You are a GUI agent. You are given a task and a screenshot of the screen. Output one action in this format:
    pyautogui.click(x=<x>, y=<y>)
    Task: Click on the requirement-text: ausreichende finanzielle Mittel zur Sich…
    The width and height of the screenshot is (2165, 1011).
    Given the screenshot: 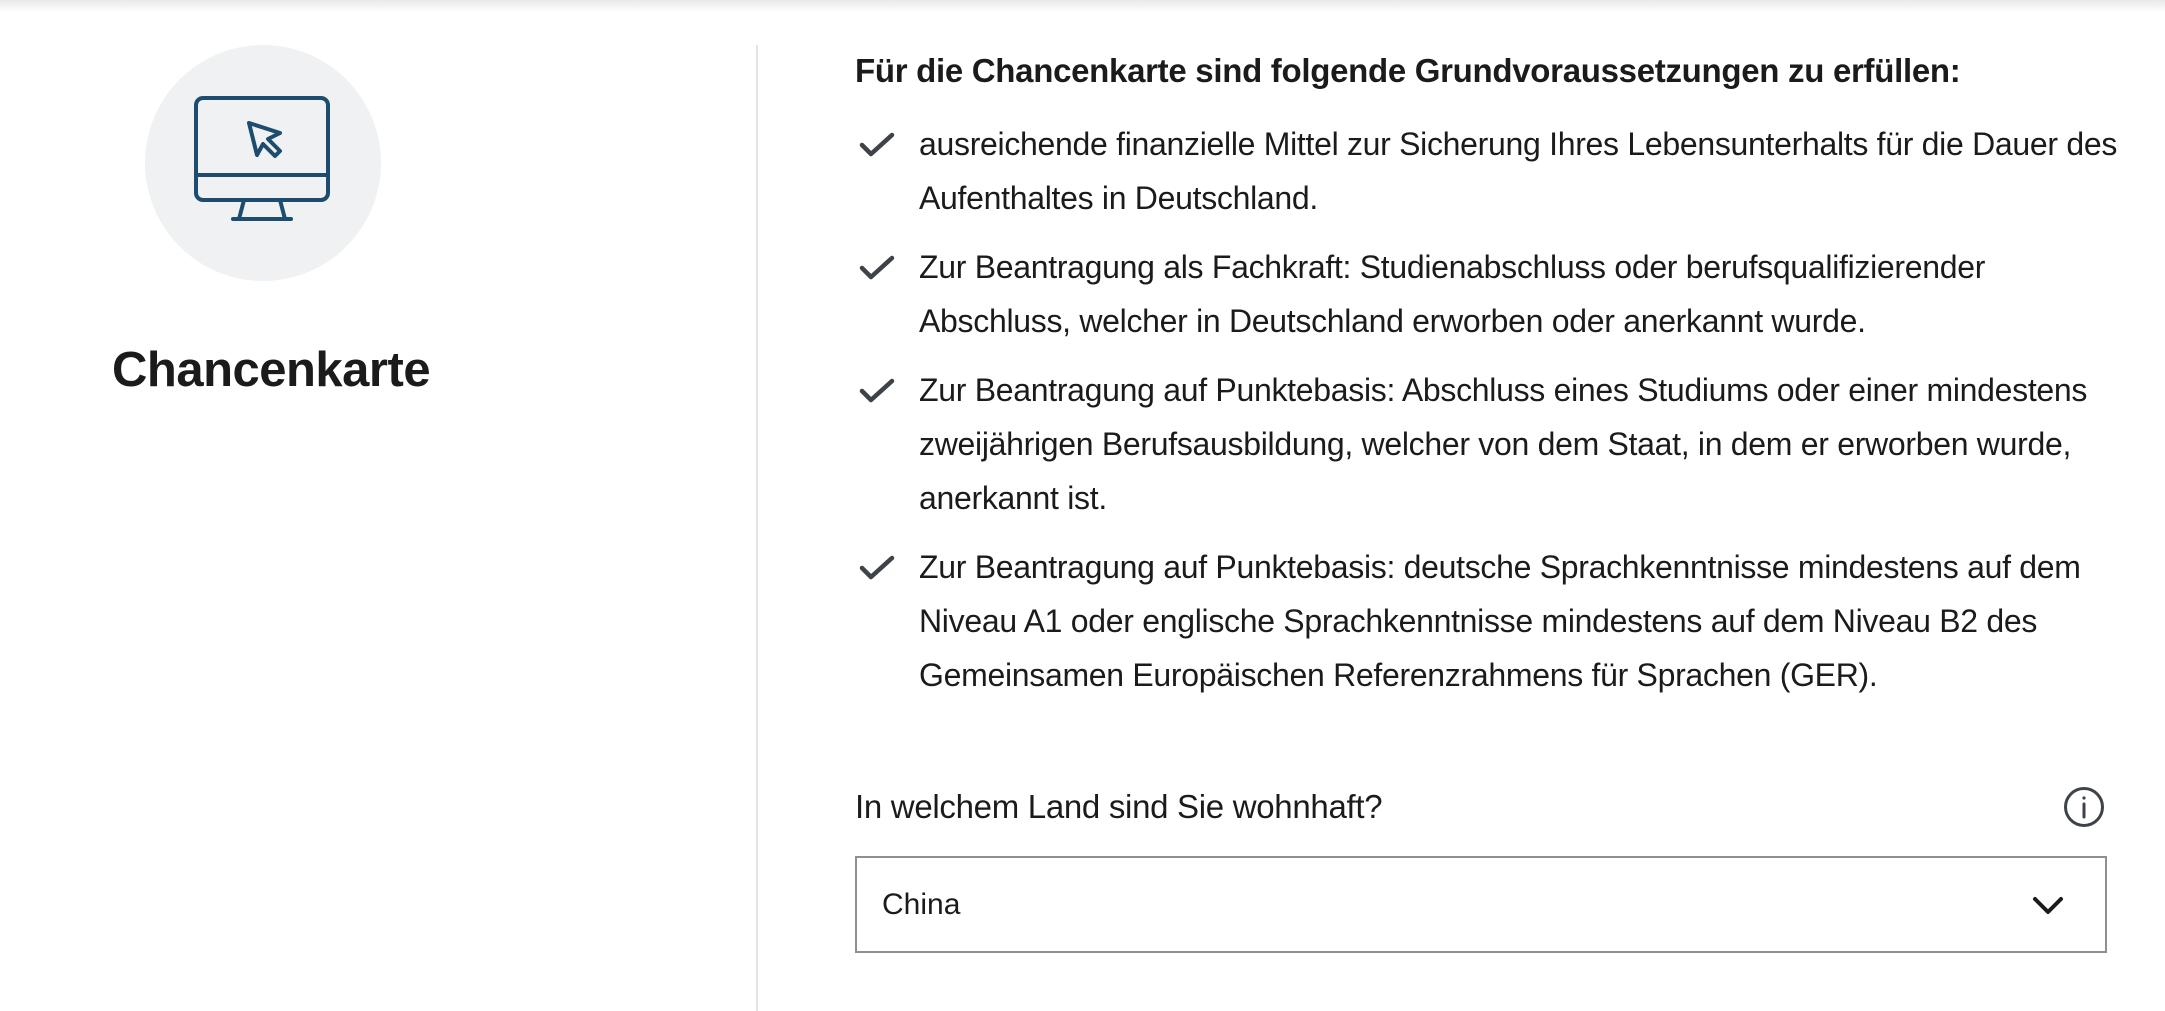 What is the action you would take?
    pyautogui.click(x=1518, y=171)
    